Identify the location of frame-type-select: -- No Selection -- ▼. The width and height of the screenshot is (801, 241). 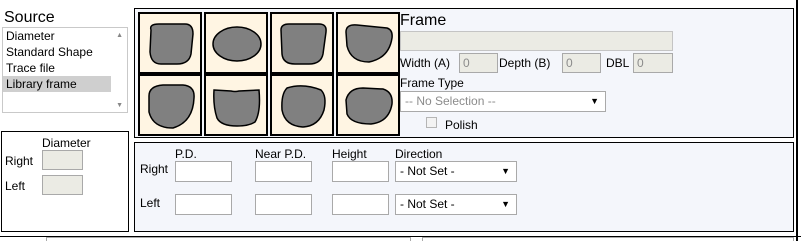
(503, 101).